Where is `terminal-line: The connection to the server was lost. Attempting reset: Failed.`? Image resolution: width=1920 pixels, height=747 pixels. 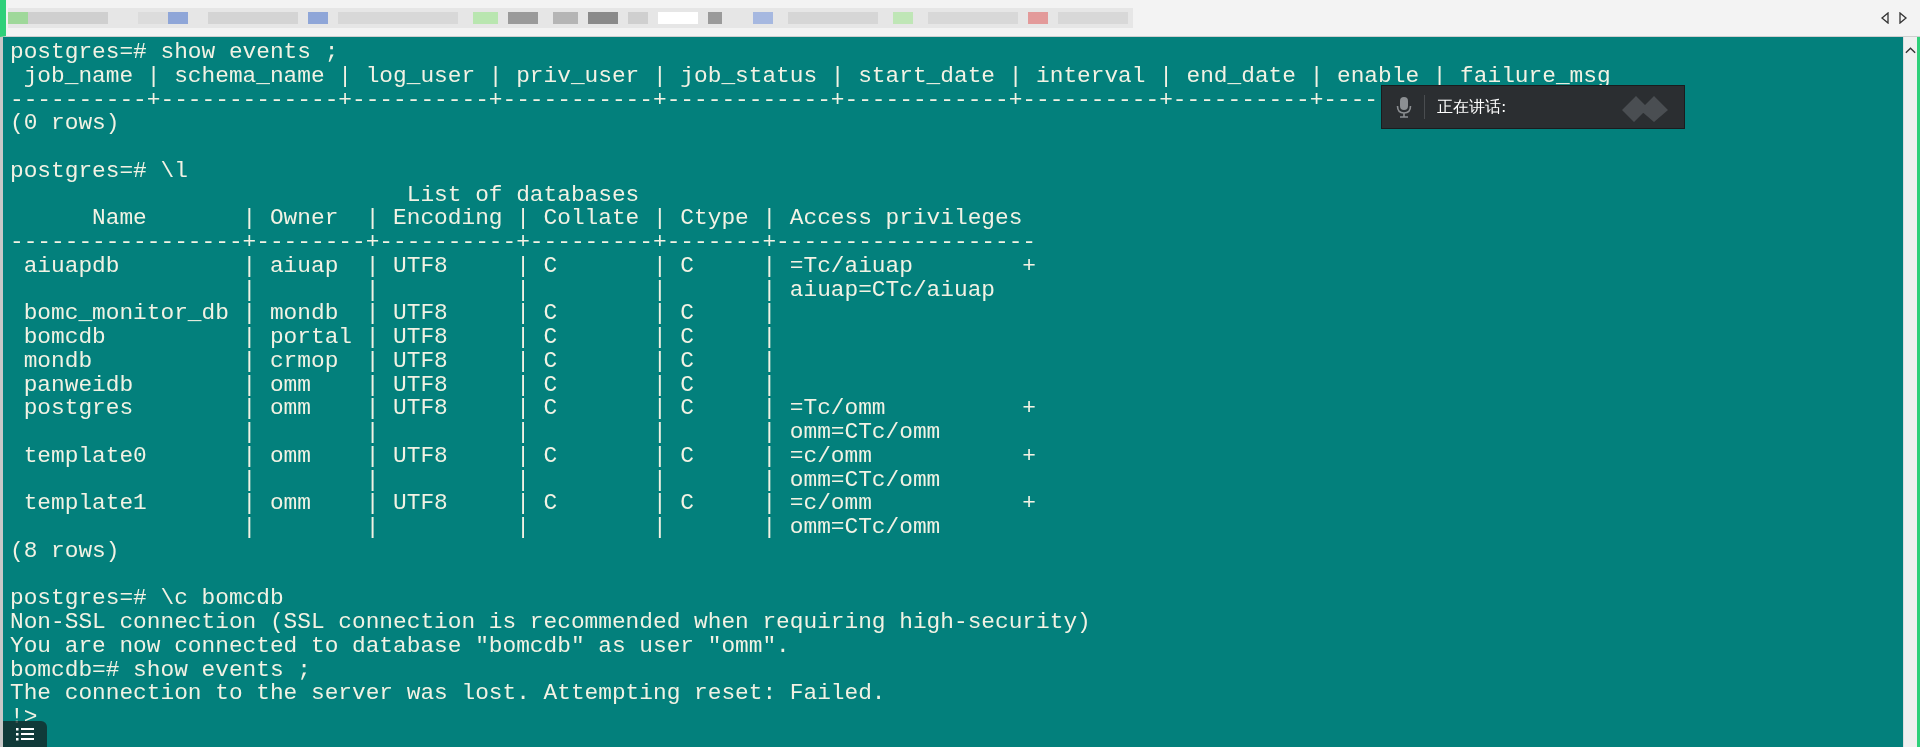 terminal-line: The connection to the server was lost. Attempting reset: Failed. is located at coordinates (448, 694).